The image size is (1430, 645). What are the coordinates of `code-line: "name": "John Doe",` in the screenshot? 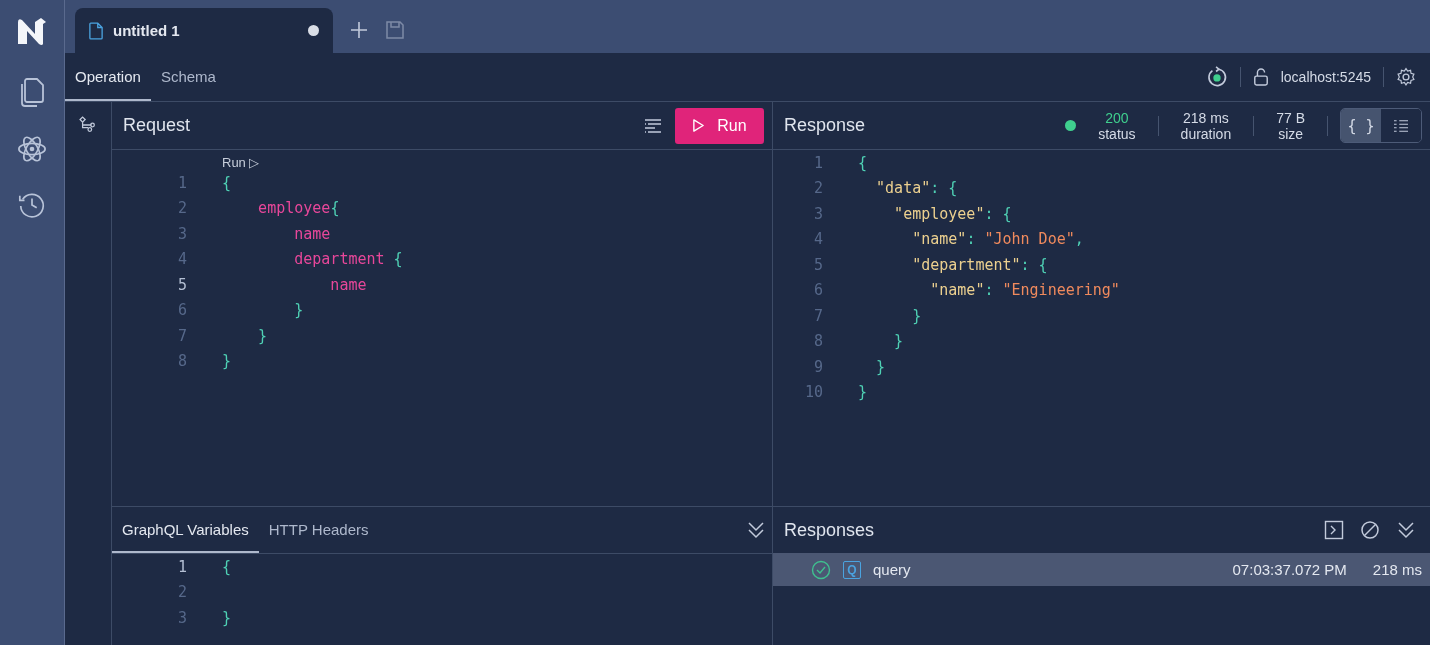 It's located at (997, 239).